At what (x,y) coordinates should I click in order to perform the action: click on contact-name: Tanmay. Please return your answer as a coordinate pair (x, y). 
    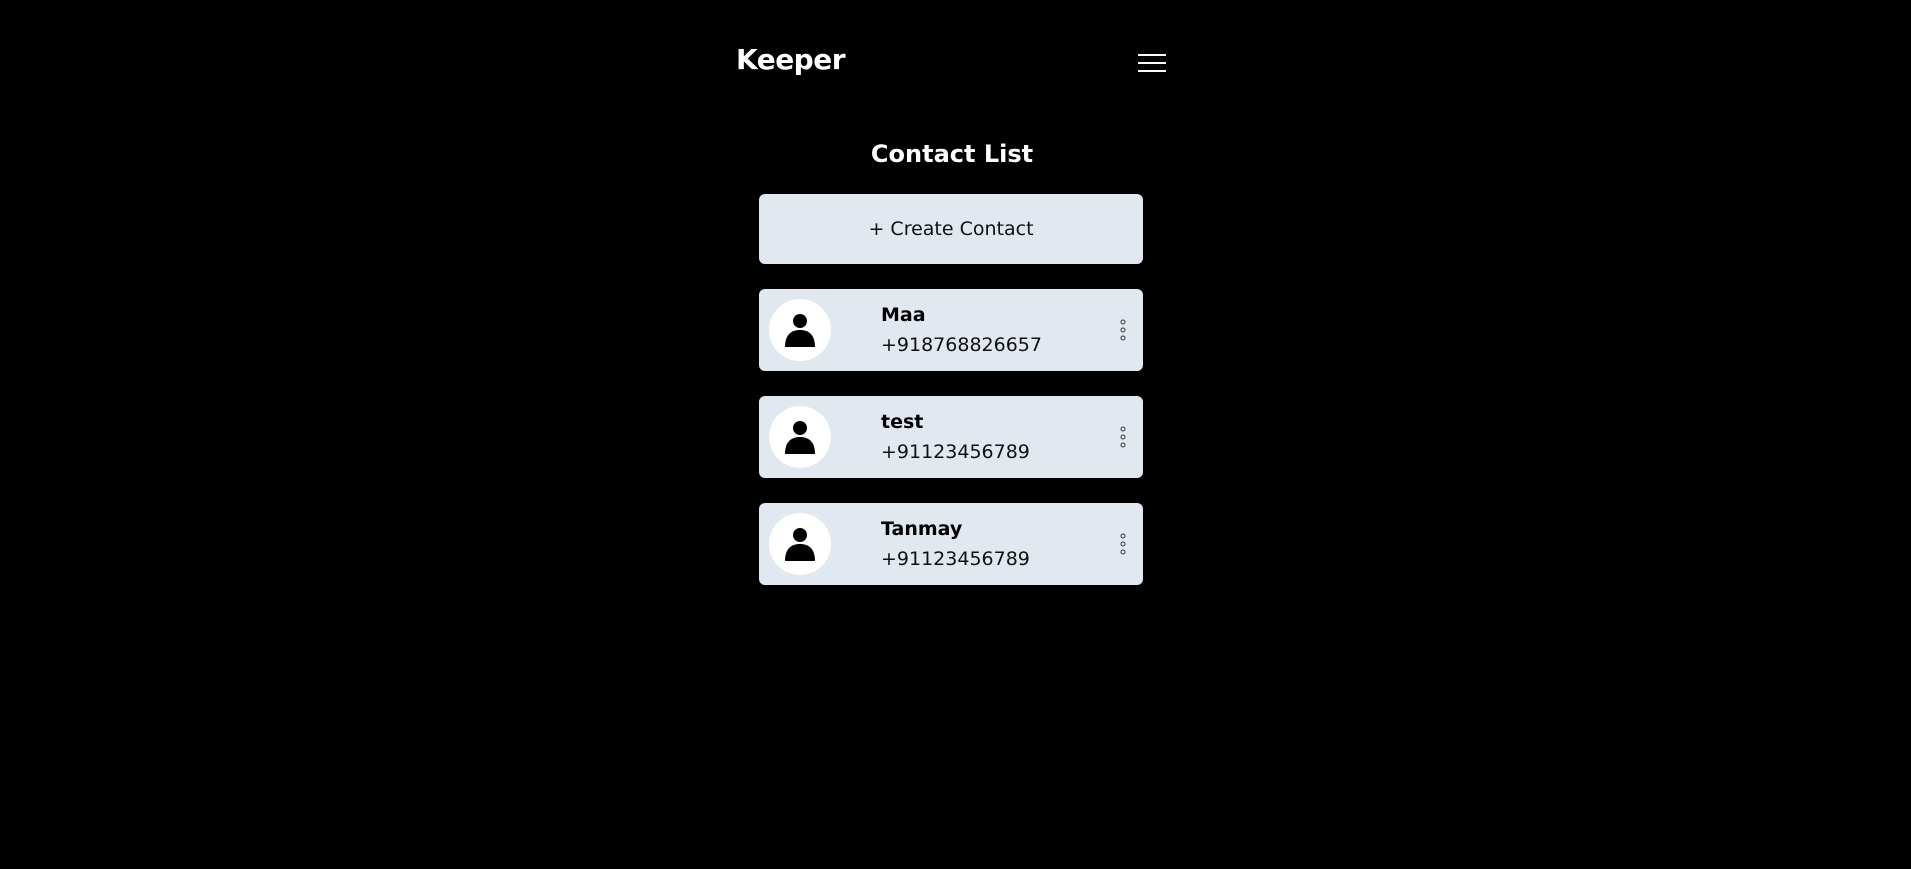
    Looking at the image, I should click on (922, 529).